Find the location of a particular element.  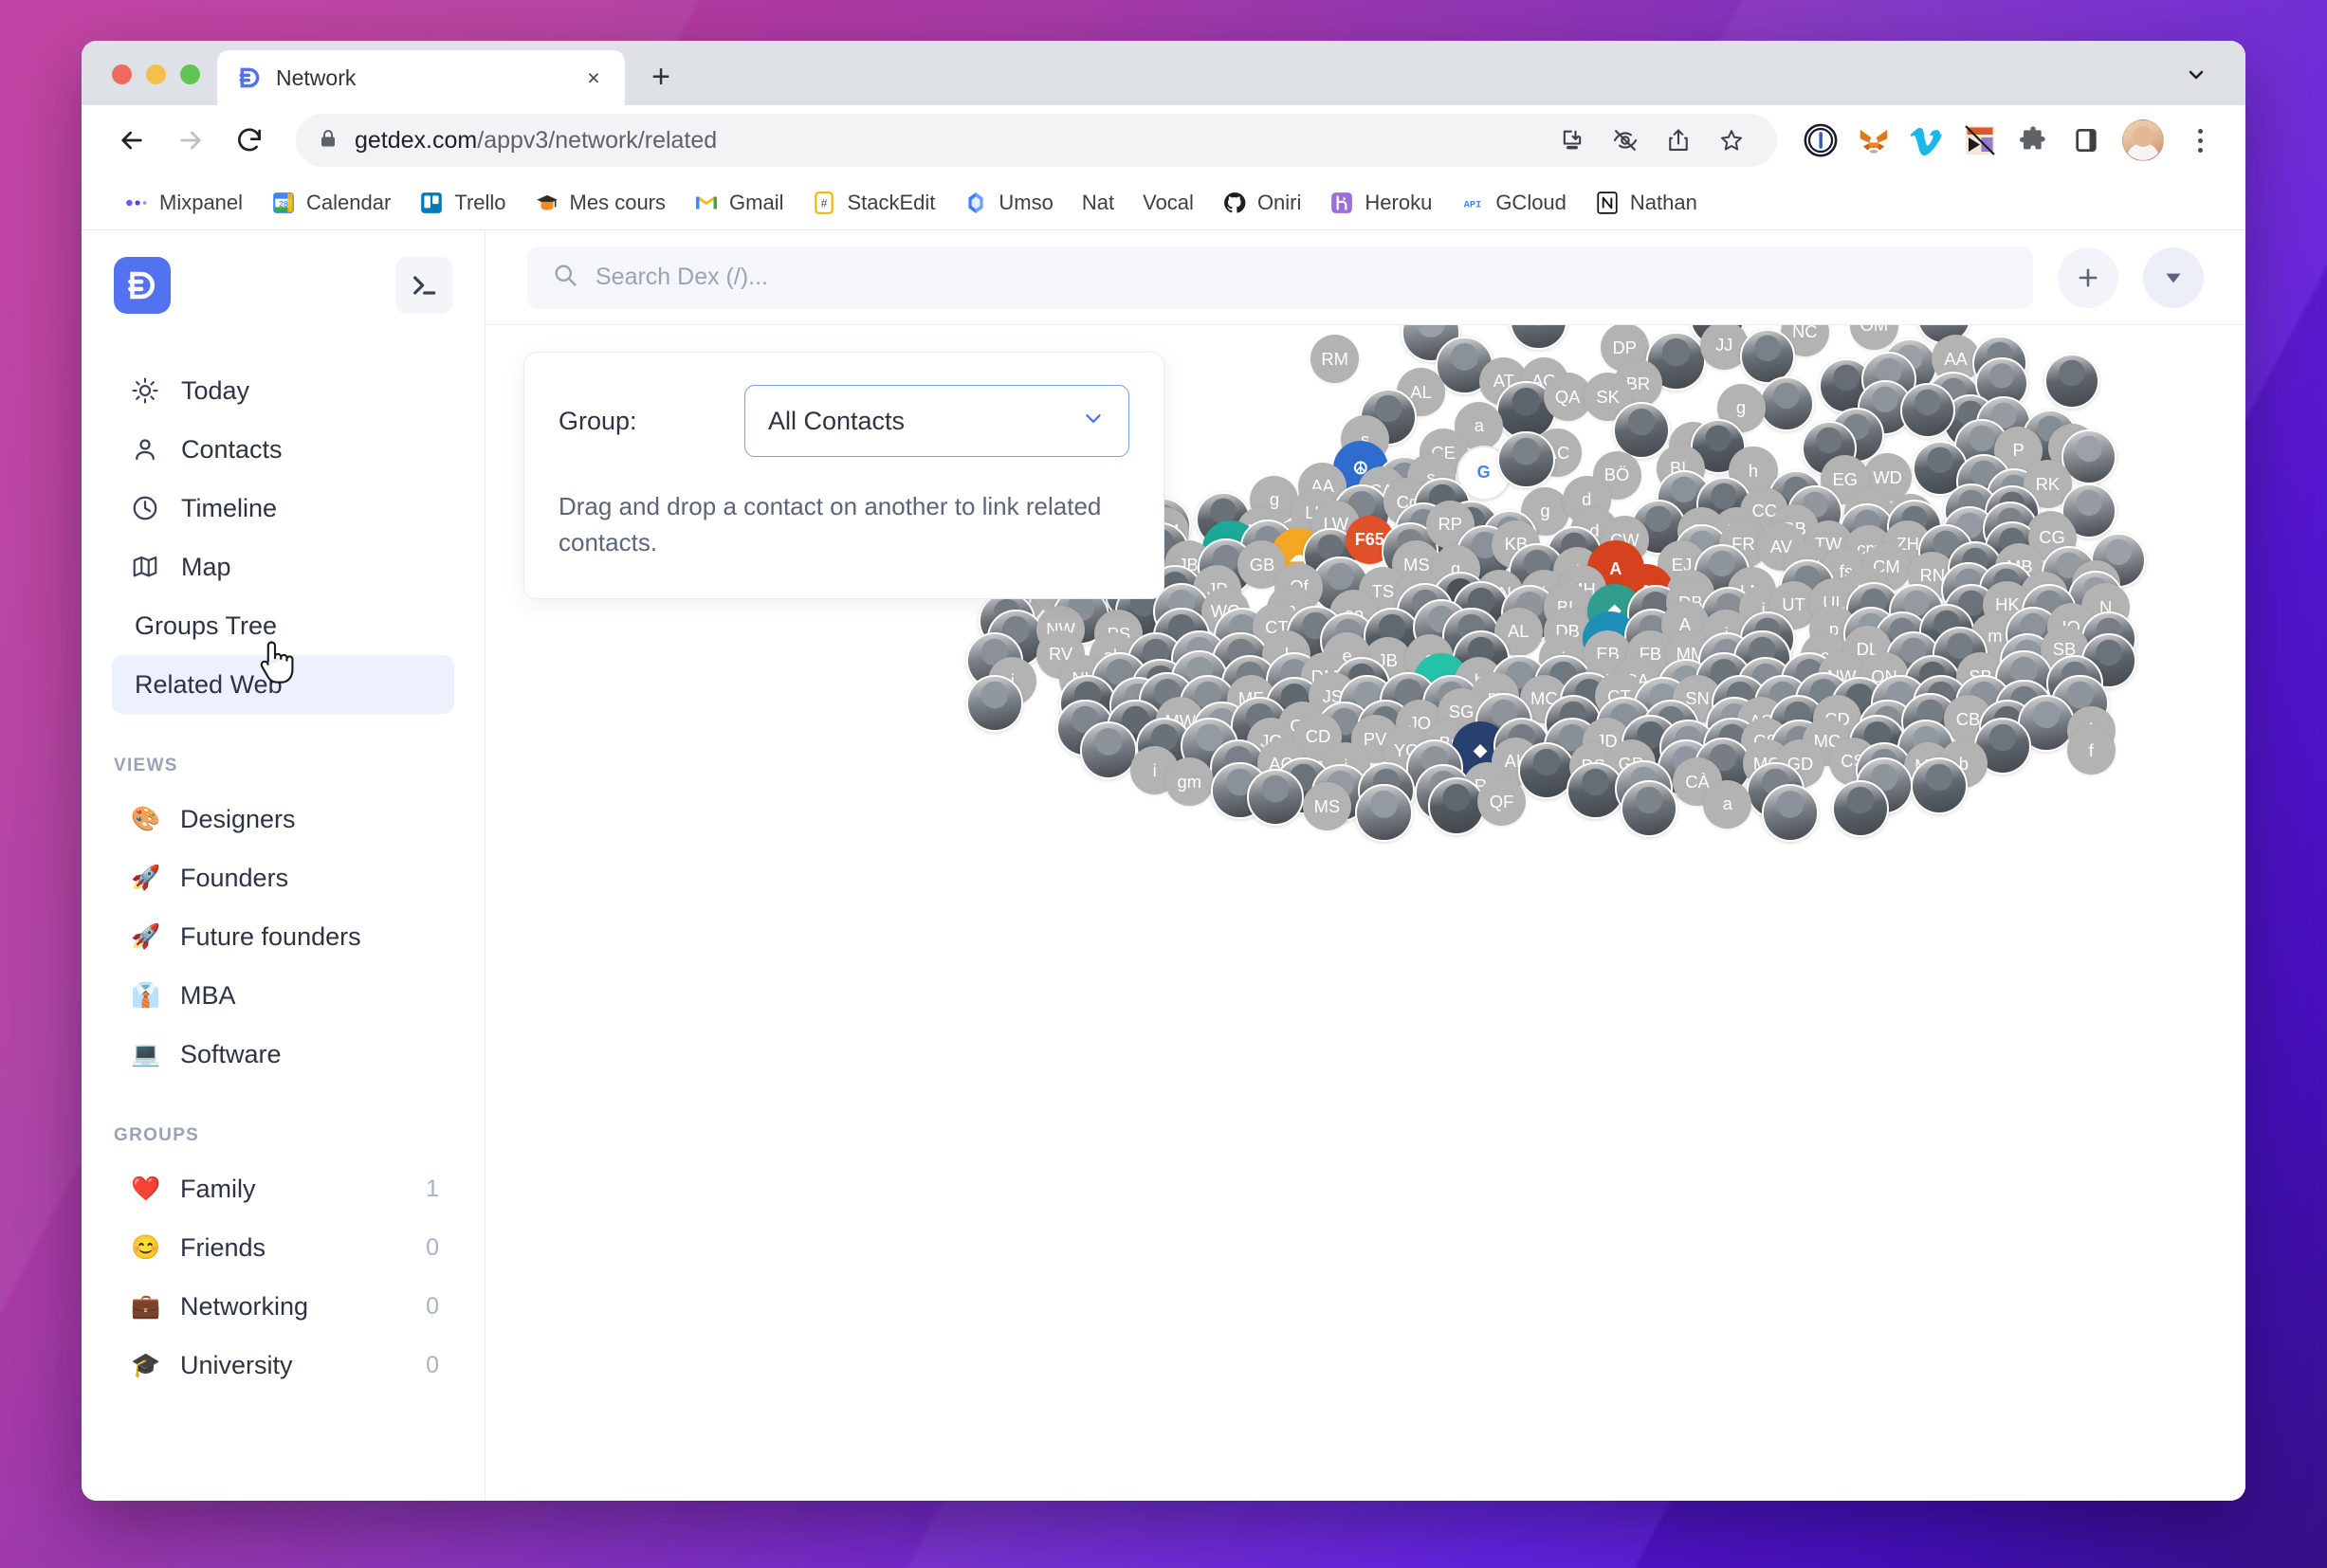

bookmark-oniri: Oniri is located at coordinates (1261, 203).